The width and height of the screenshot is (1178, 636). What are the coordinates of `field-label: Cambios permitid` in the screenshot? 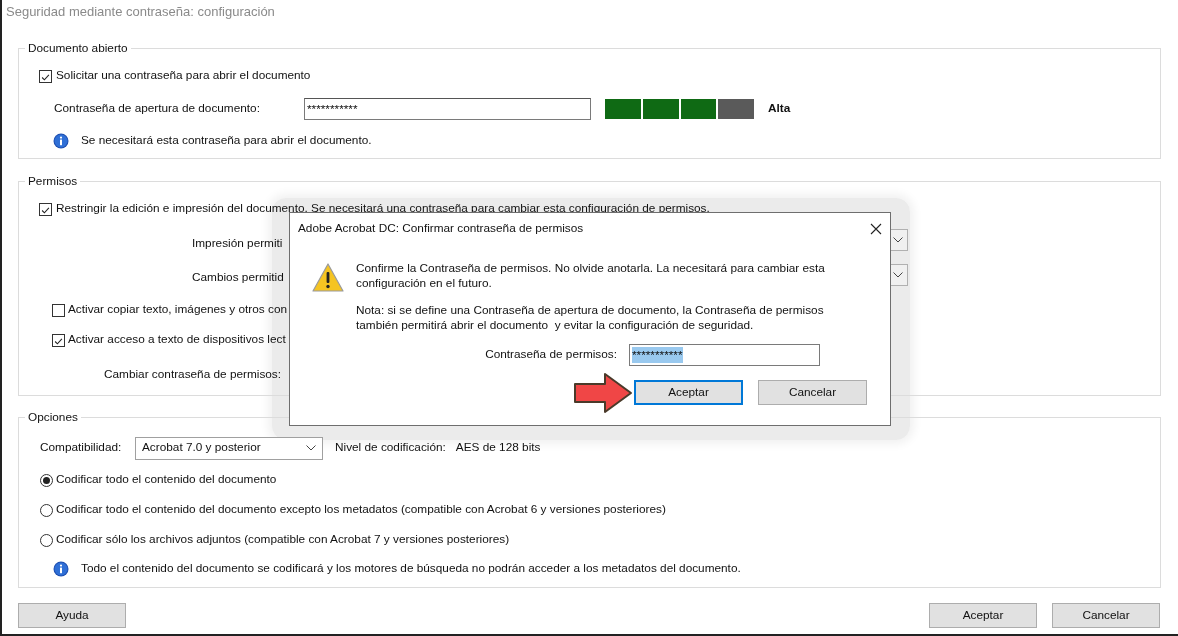 It's located at (238, 277).